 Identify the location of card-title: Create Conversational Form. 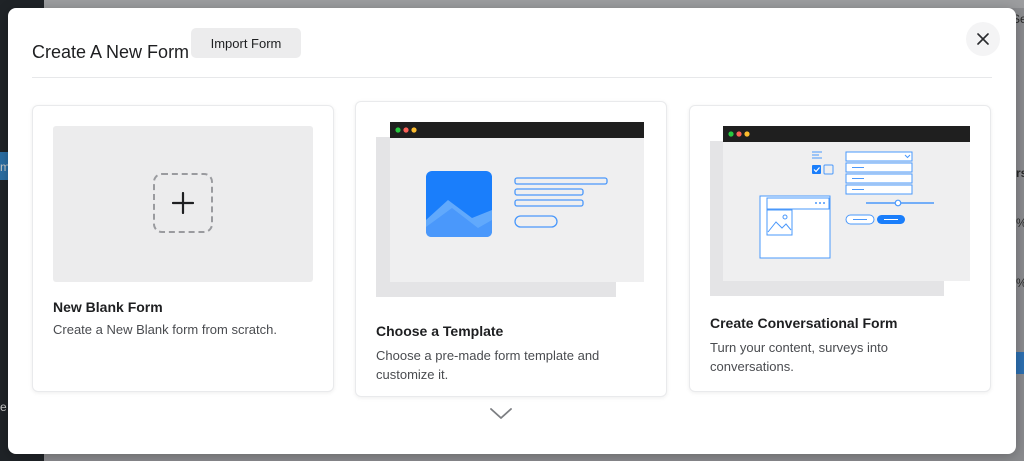
(804, 323).